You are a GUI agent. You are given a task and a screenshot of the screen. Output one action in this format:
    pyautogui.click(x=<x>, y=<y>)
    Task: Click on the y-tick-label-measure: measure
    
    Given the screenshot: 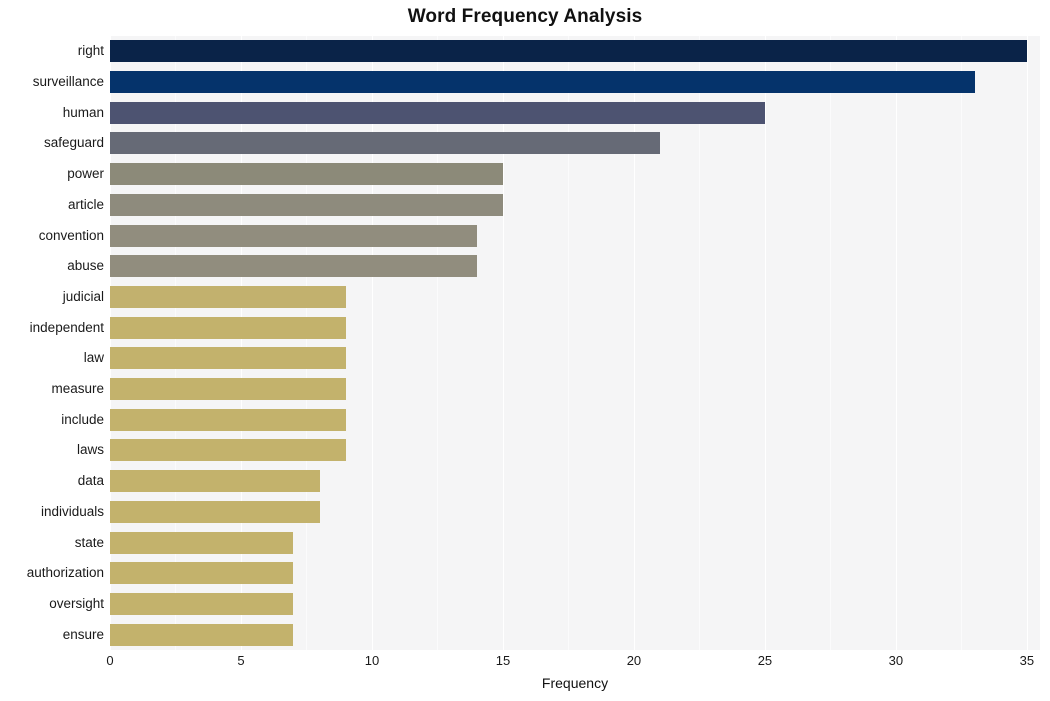 What is the action you would take?
    pyautogui.click(x=77, y=389)
    